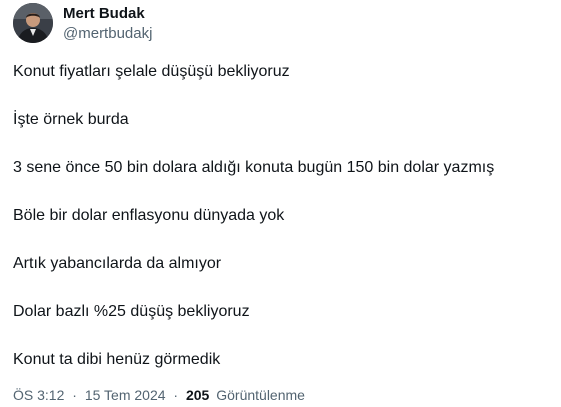 The height and width of the screenshot is (407, 561). What do you see at coordinates (107, 34) in the screenshot?
I see `author-handle: @mertbudakj` at bounding box center [107, 34].